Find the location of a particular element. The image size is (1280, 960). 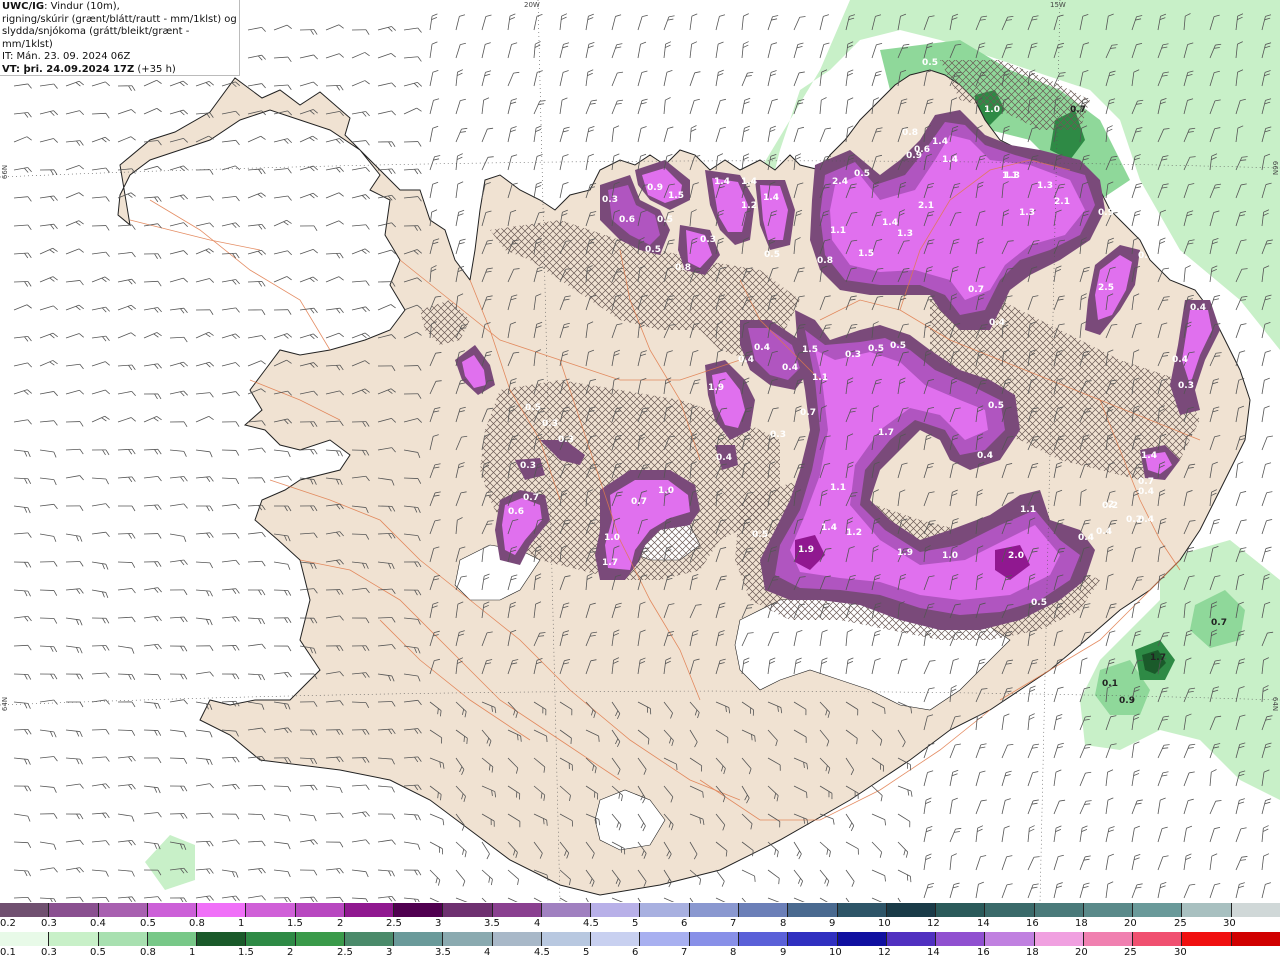

snow-ticks-tick: 4 is located at coordinates (537, 923).